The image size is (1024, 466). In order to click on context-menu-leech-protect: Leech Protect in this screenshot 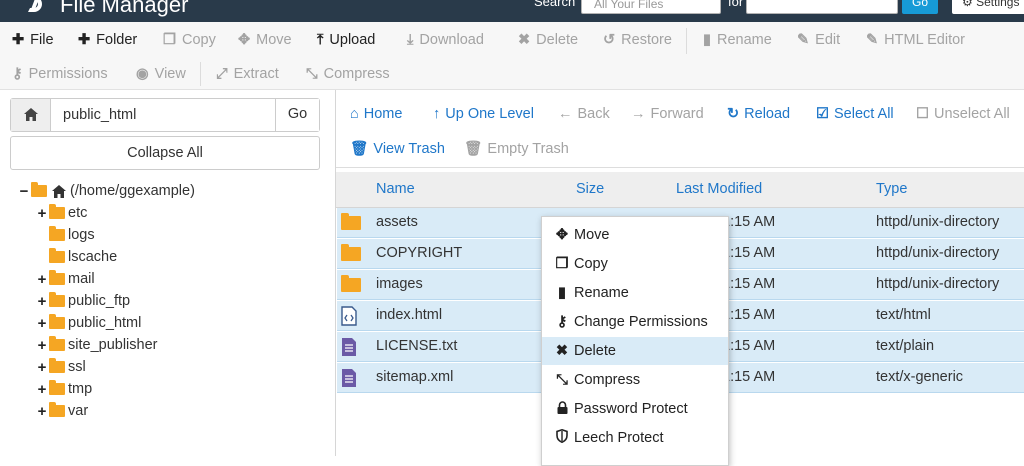, I will do `click(635, 438)`.